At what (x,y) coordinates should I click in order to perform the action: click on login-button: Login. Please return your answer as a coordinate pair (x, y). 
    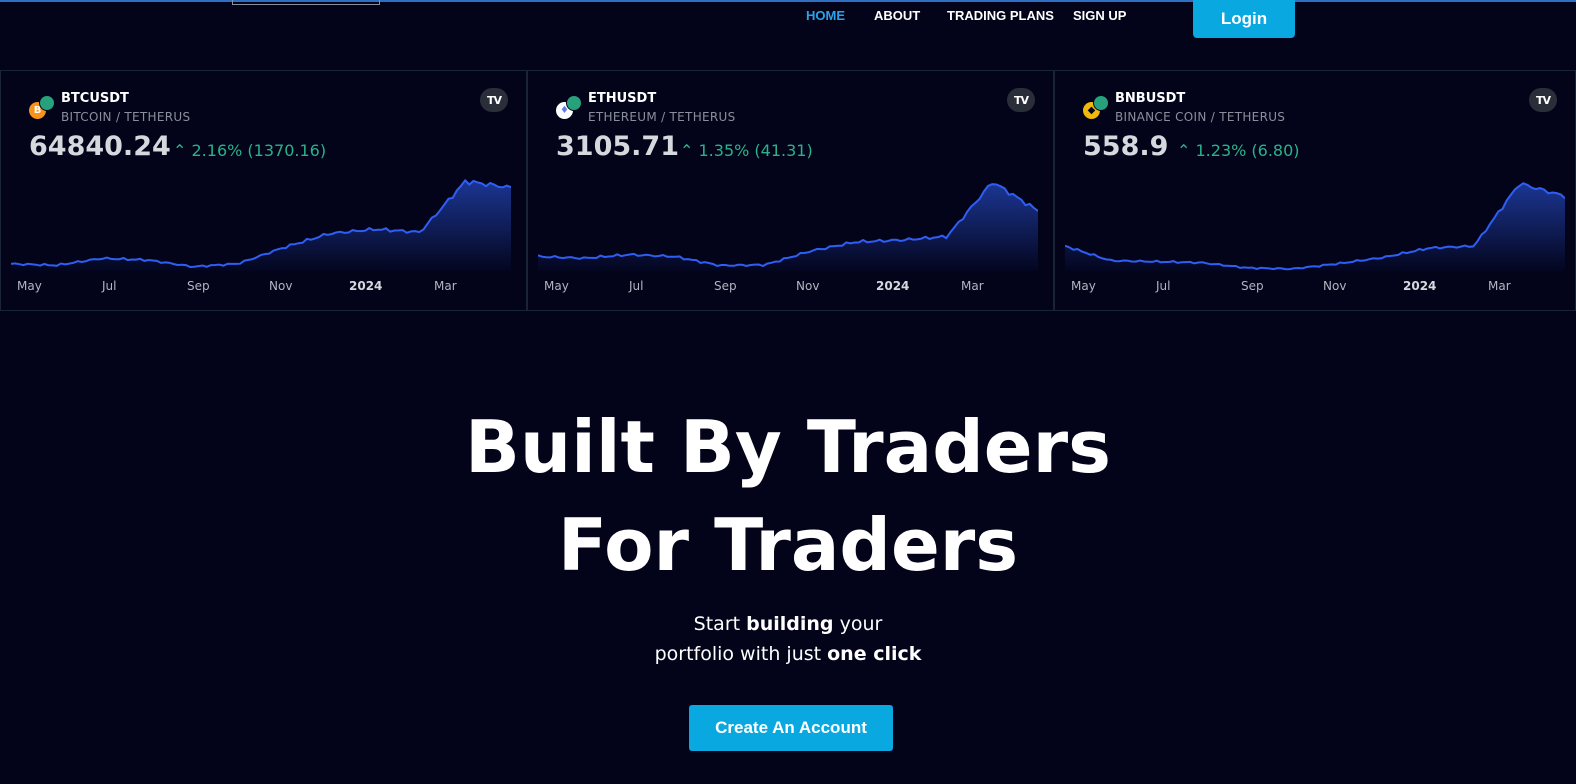
    Looking at the image, I should click on (1244, 19).